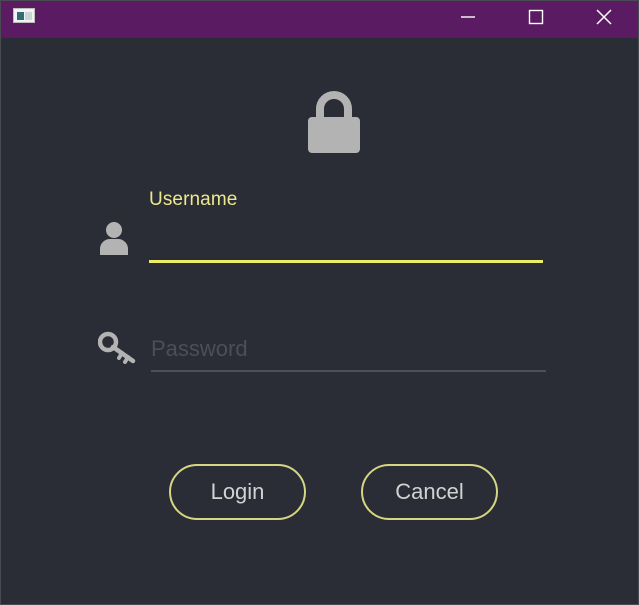 The image size is (639, 605). I want to click on minimize-button, so click(468, 16).